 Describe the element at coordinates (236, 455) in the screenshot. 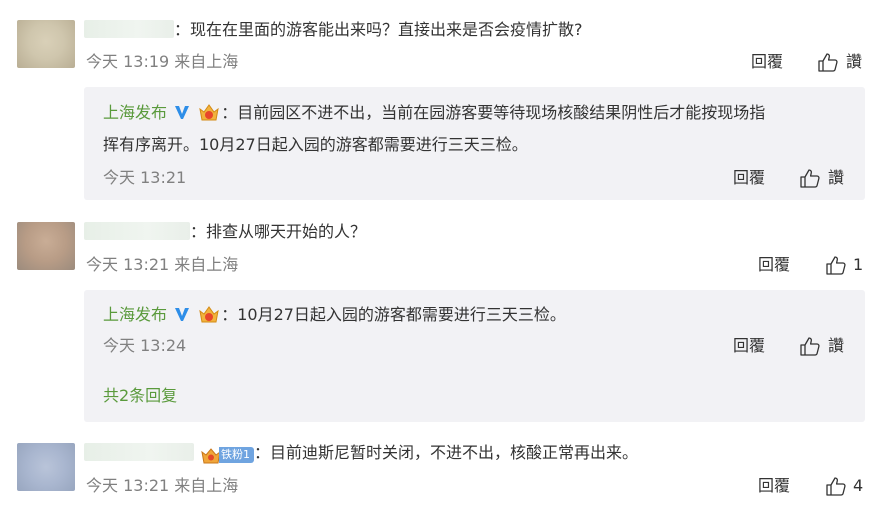

I see `fan-badge-label: 铁粉1` at that location.